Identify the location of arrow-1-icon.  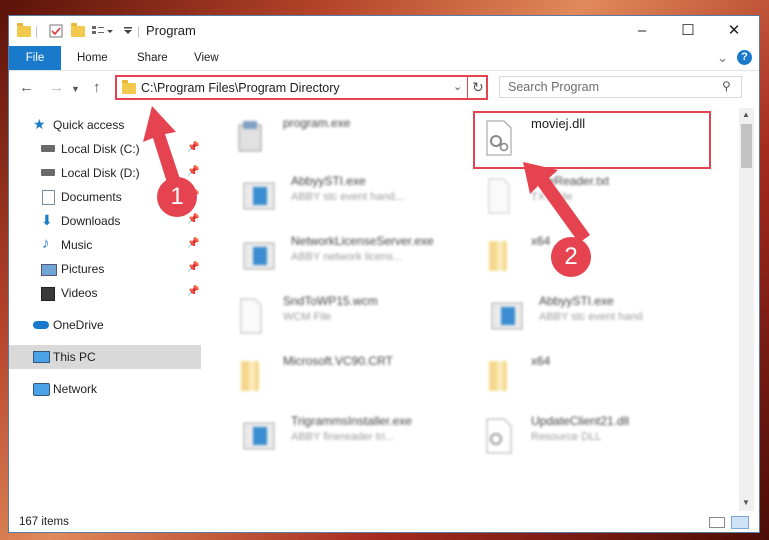
(162, 146).